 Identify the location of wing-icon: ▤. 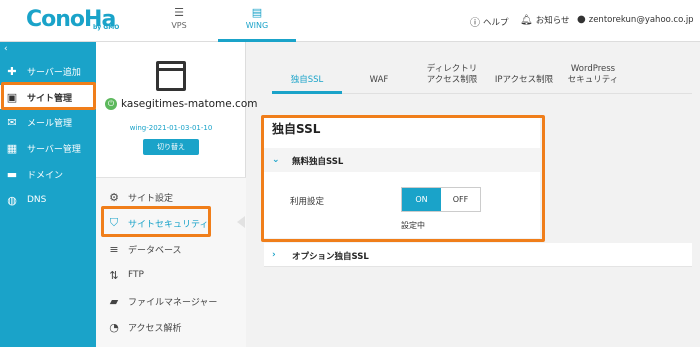
(257, 12).